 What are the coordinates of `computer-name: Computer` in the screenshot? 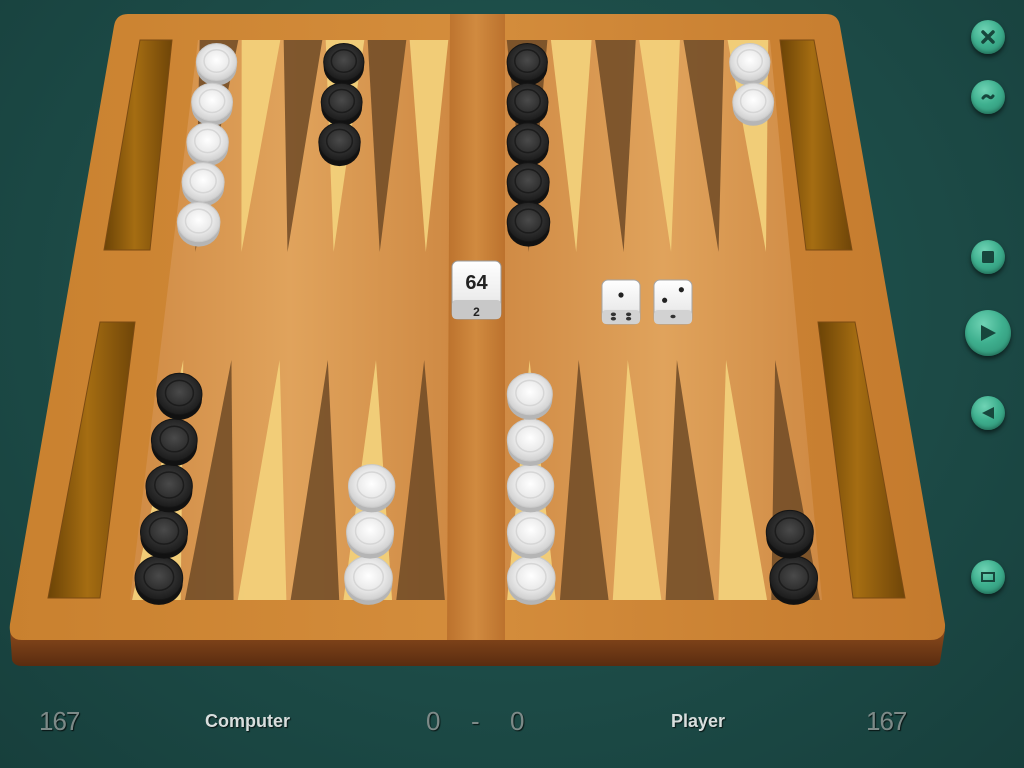 It's located at (247, 721).